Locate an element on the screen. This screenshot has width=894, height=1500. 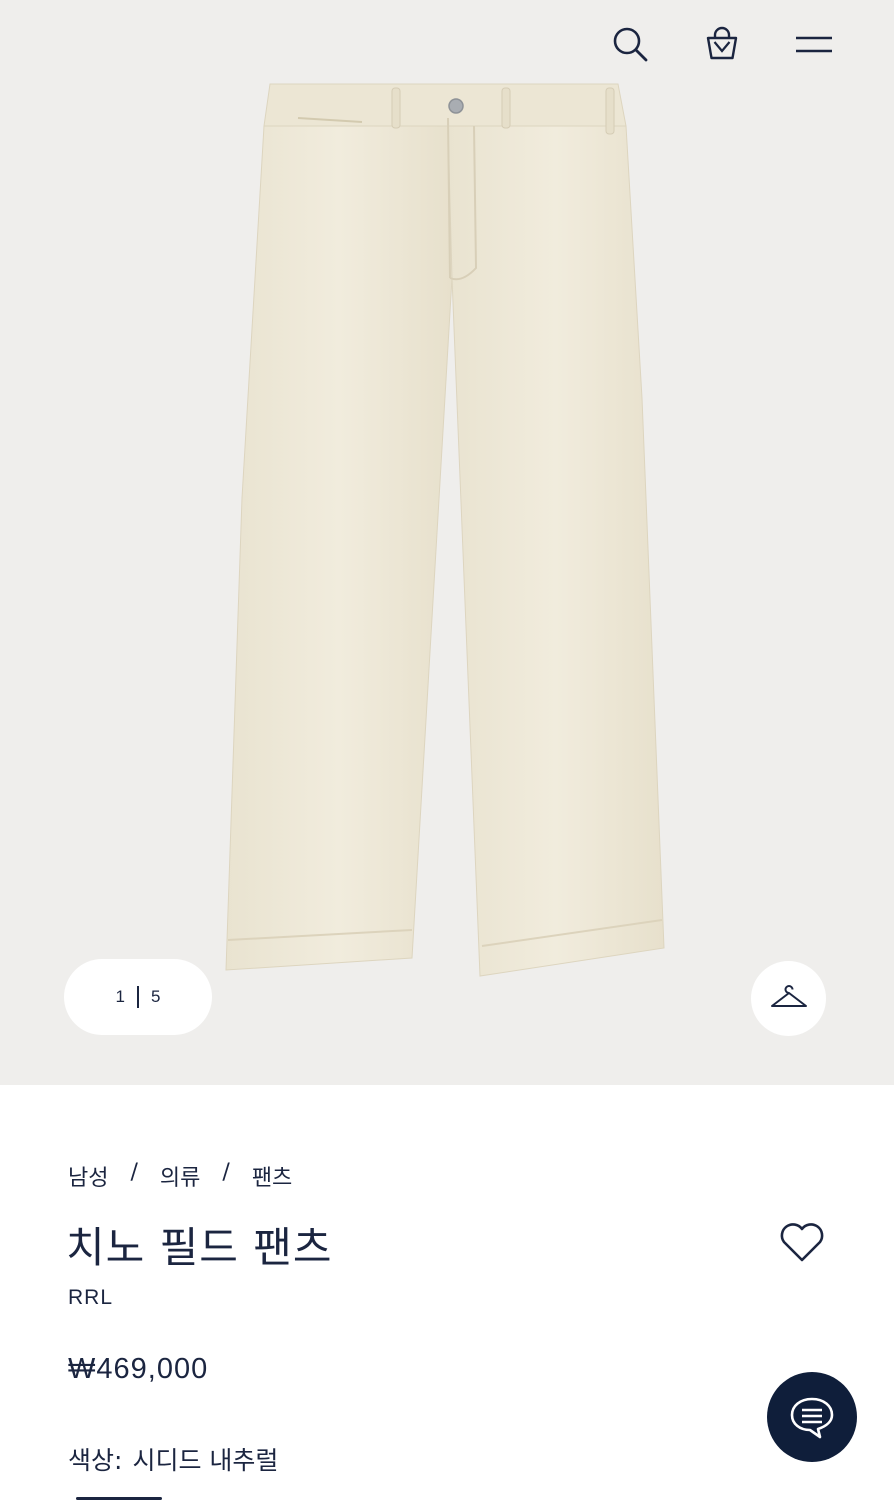
breadcrumb-clothing: 의류 is located at coordinates (180, 1176).